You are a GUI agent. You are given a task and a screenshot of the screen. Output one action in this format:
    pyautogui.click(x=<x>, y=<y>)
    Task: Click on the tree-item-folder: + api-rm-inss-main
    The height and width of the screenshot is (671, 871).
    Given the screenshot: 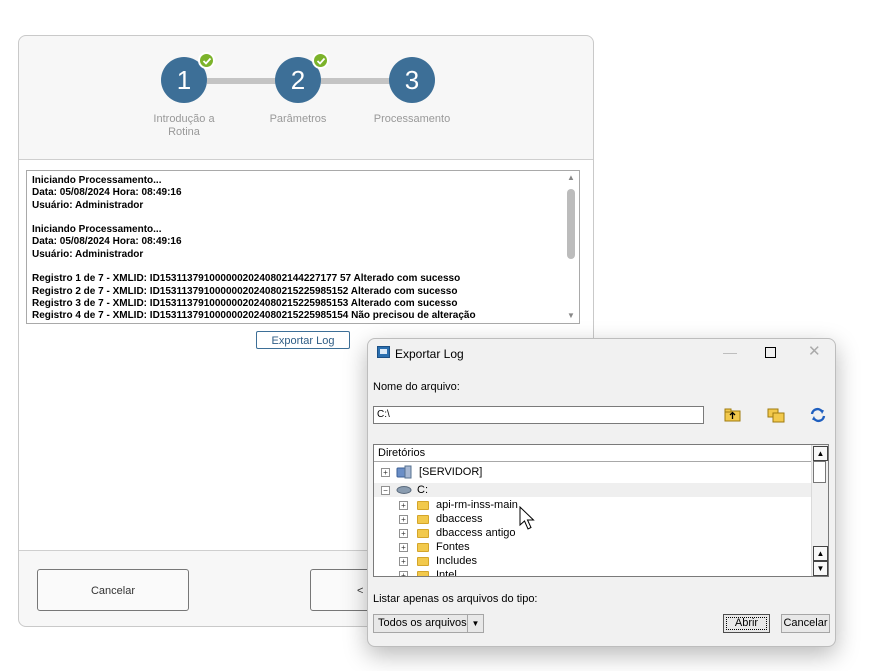 What is the action you would take?
    pyautogui.click(x=593, y=505)
    